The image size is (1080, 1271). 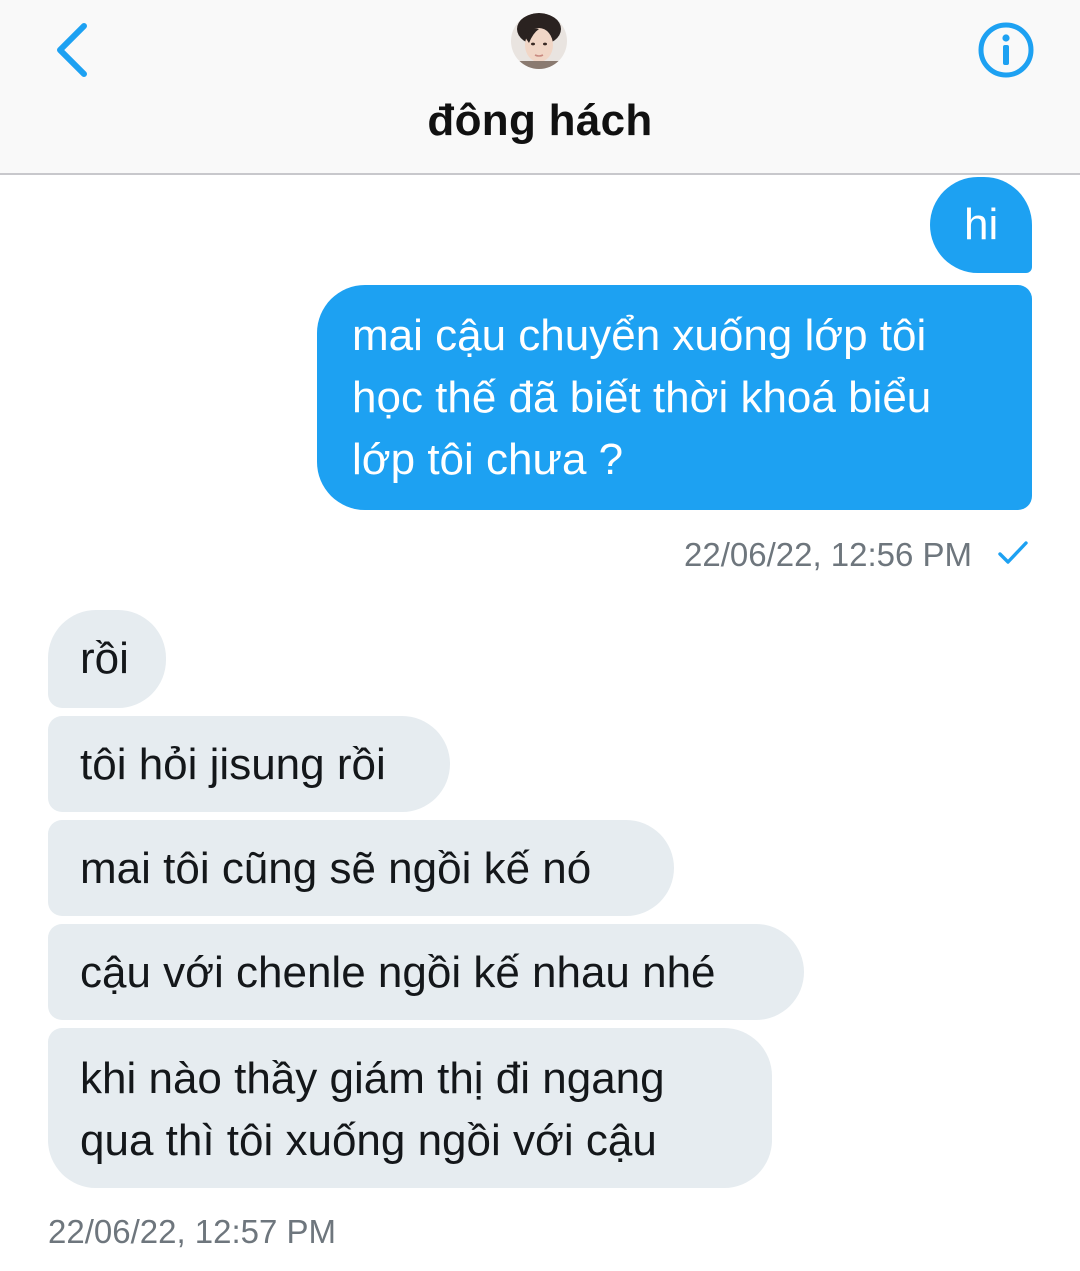 I want to click on conversation-header: đông hách, so click(x=540, y=87).